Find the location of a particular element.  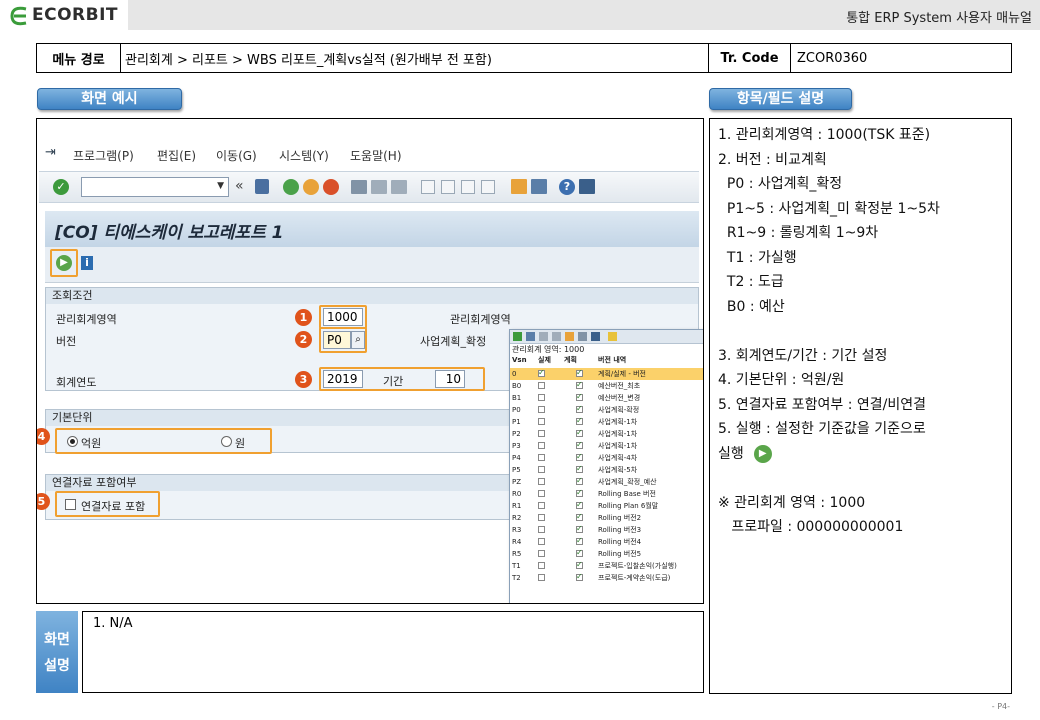

first-page-icon is located at coordinates (428, 187).